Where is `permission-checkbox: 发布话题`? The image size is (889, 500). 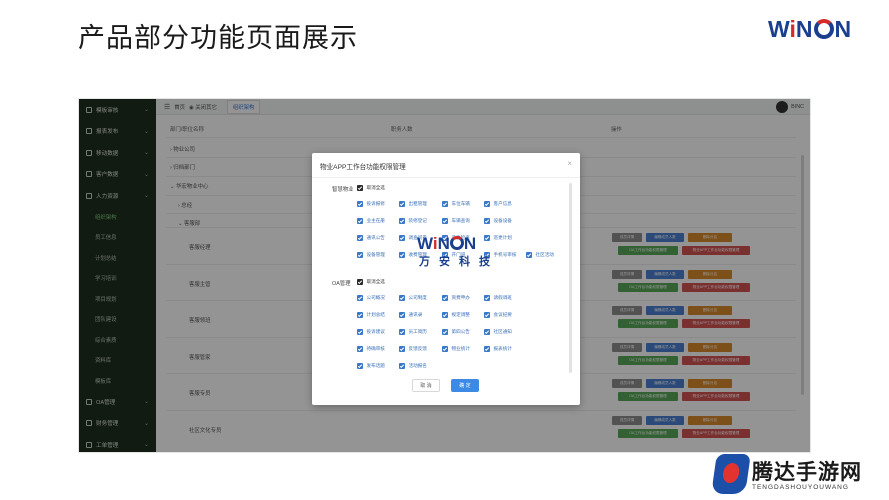 permission-checkbox: 发布话题 is located at coordinates (371, 366).